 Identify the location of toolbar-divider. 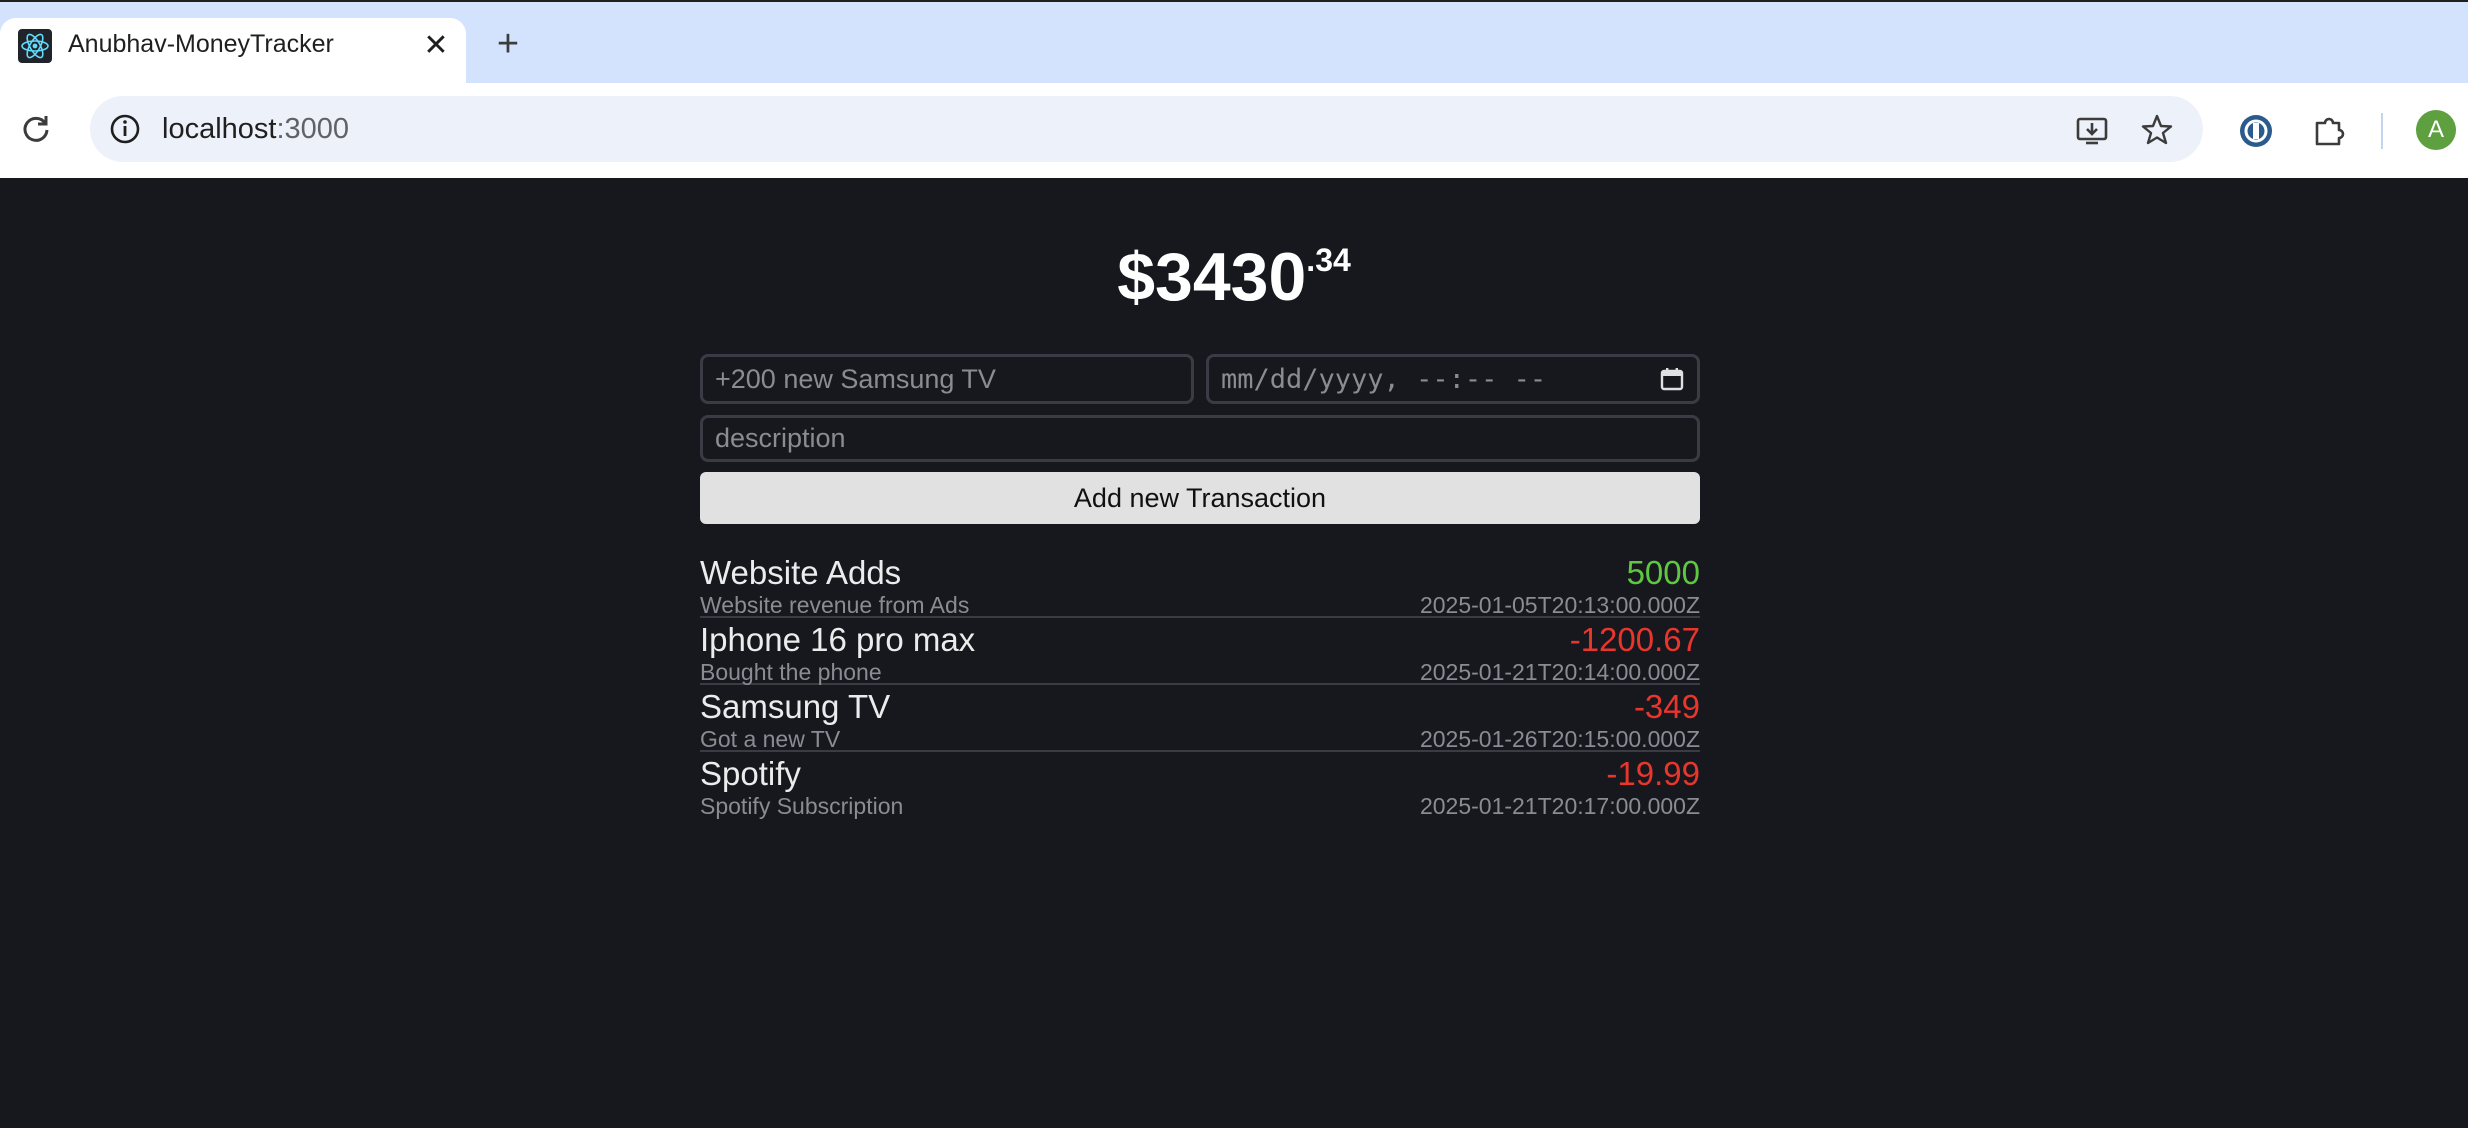
(2382, 131).